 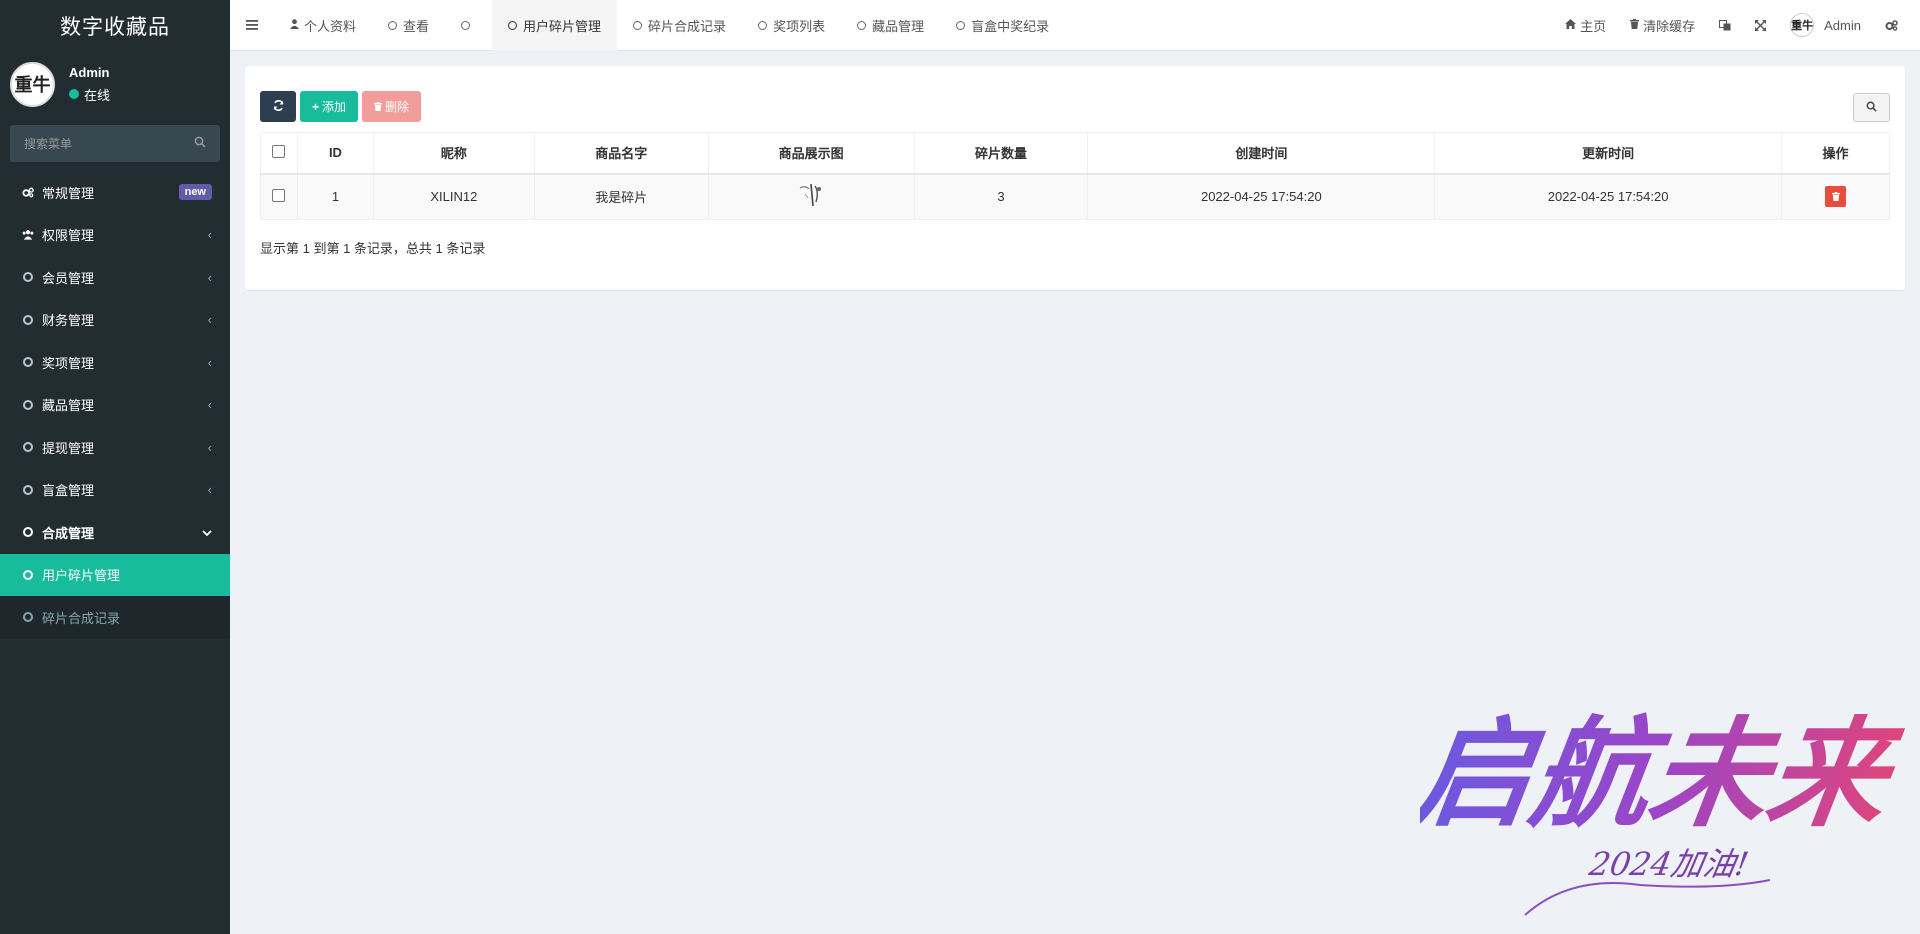 I want to click on sidebar-item-label: 会员管理, so click(x=68, y=278).